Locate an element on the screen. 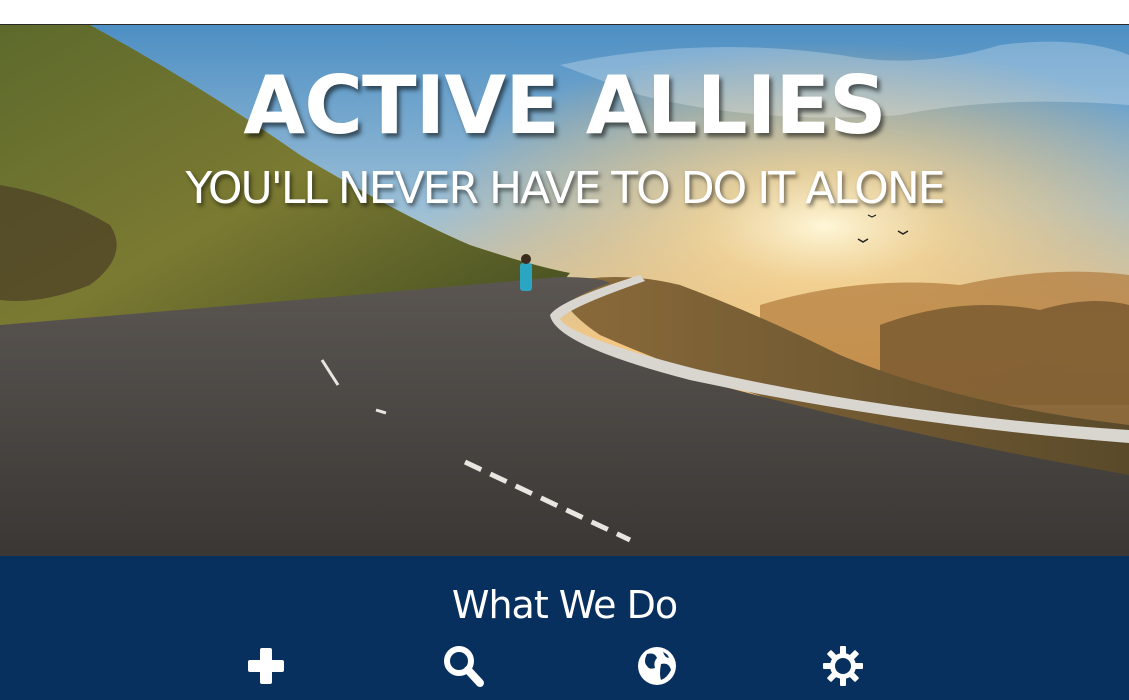 The image size is (1129, 700). search-icon is located at coordinates (463, 666).